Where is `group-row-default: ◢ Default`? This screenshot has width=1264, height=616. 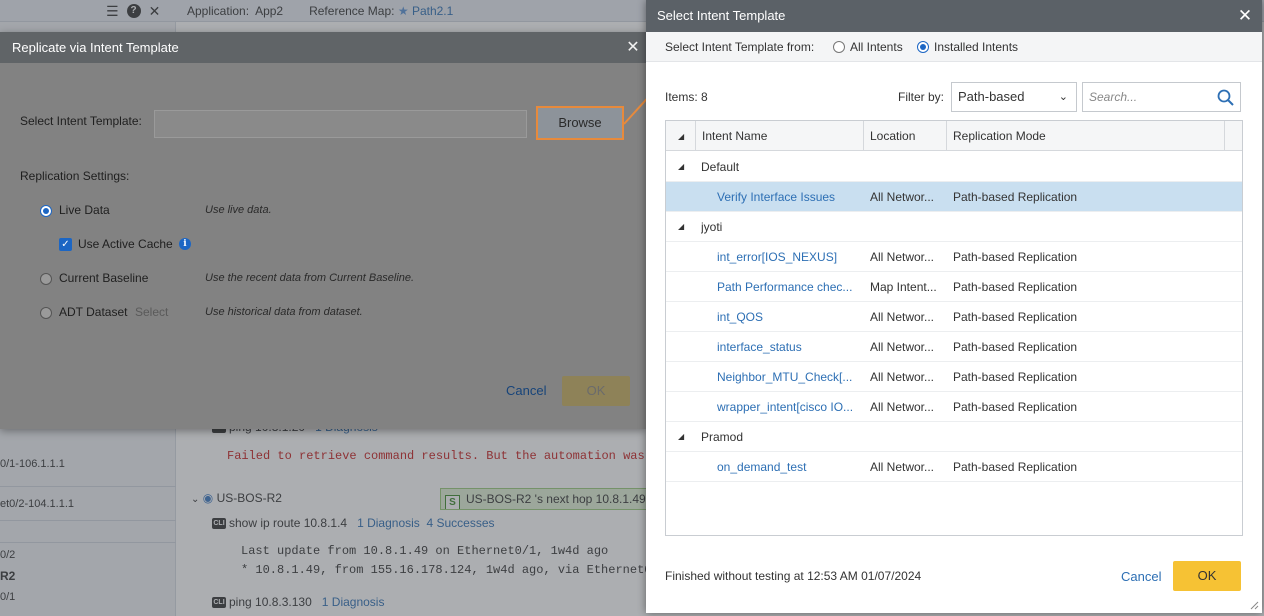 group-row-default: ◢ Default is located at coordinates (954, 167).